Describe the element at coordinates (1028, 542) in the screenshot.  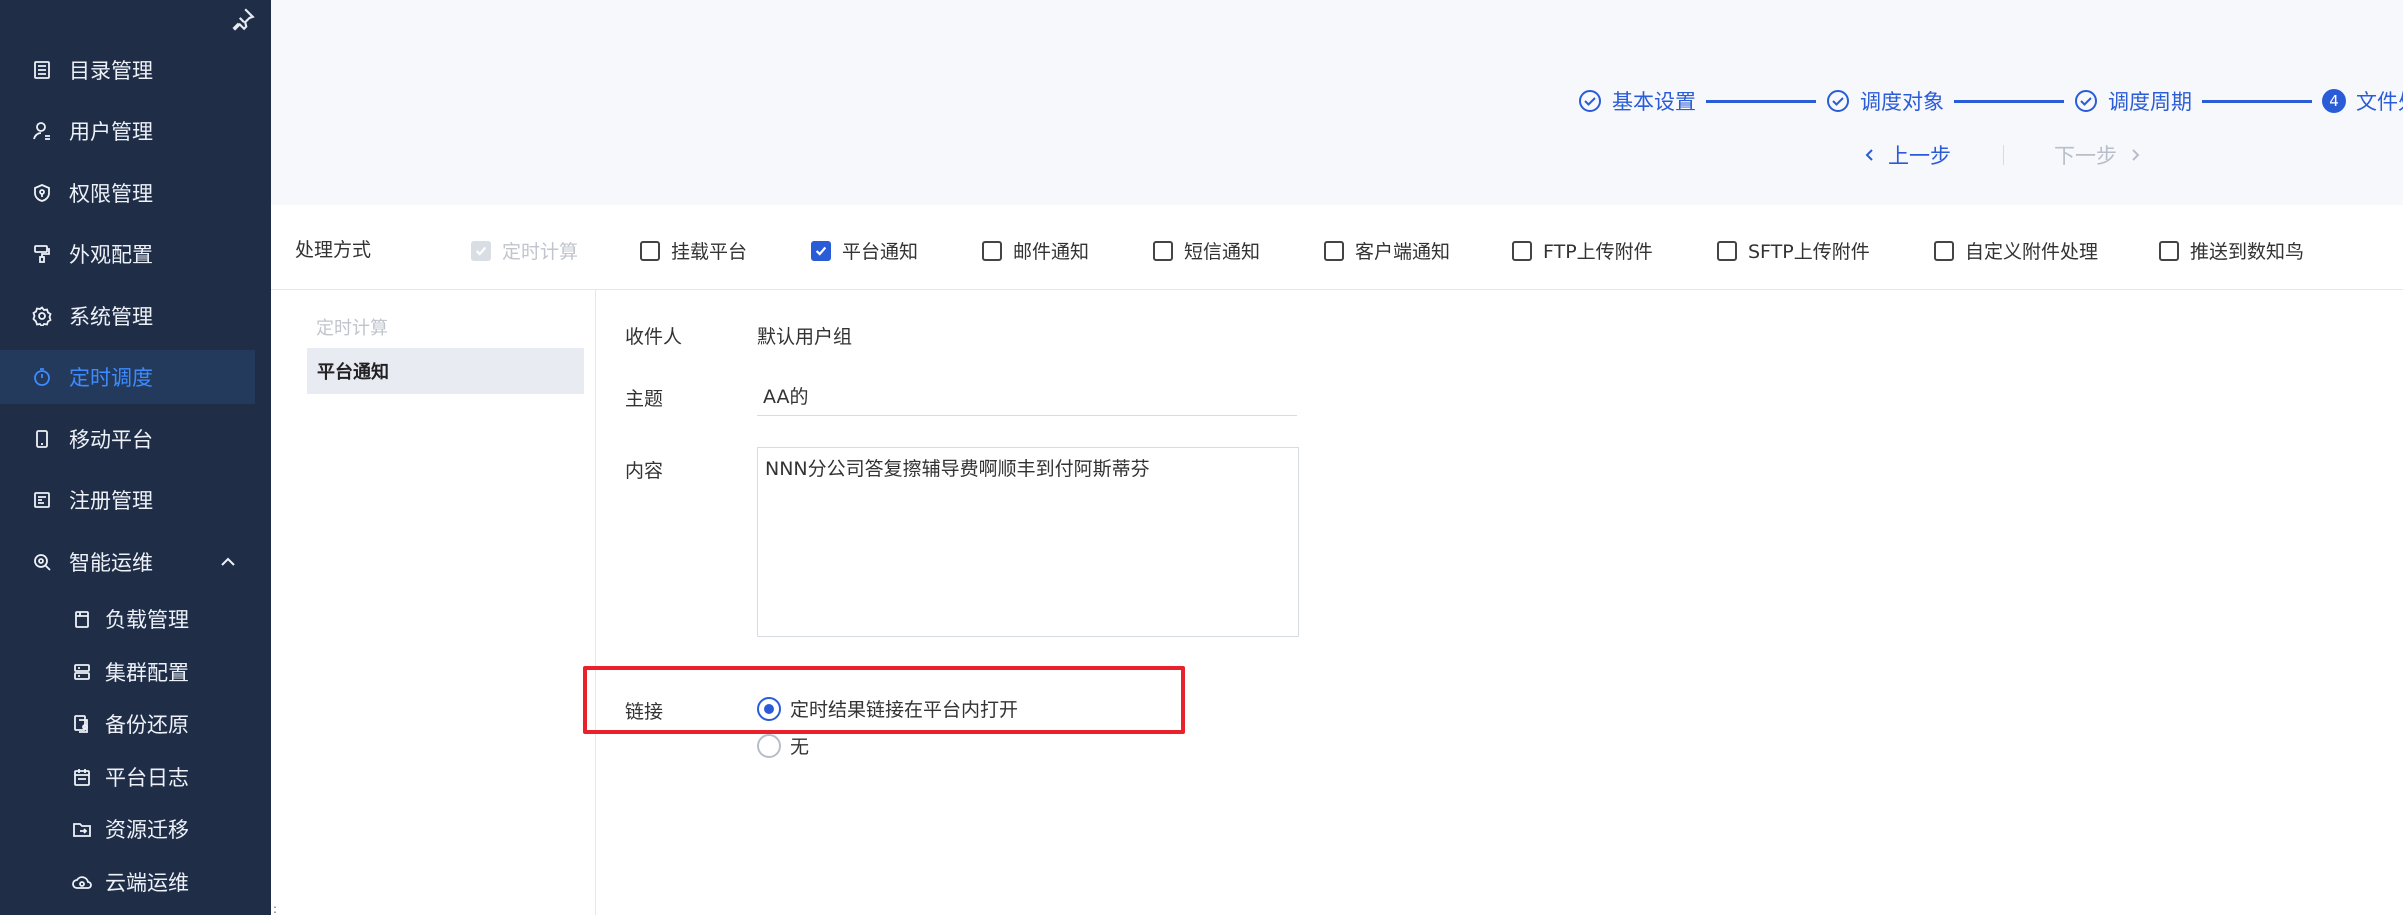
I see `content-textarea: NNN分公司答复擦辅导费啊顺丰到付阿斯蒂芬` at that location.